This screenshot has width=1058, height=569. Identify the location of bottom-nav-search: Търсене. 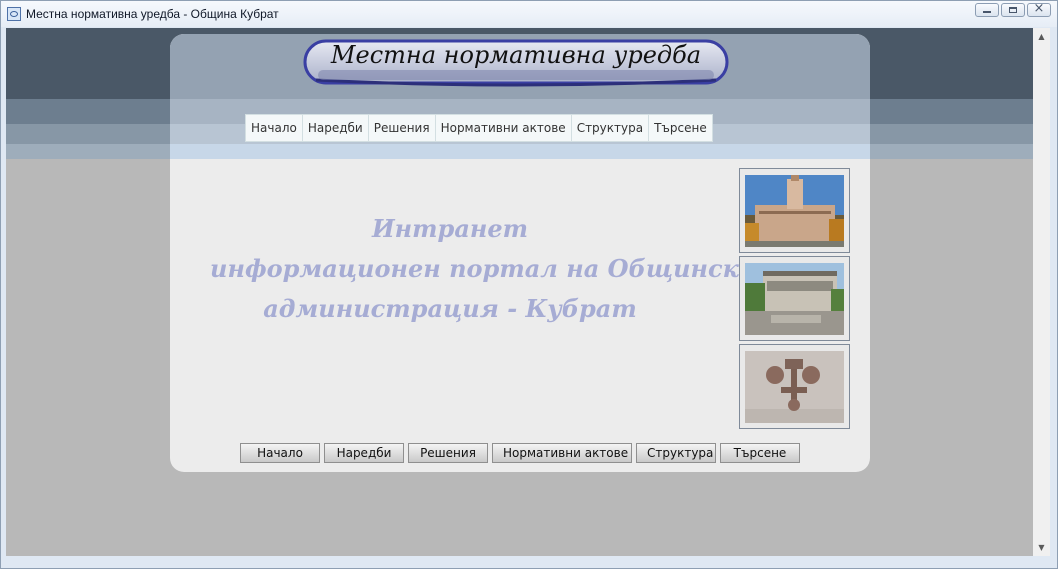
(760, 453).